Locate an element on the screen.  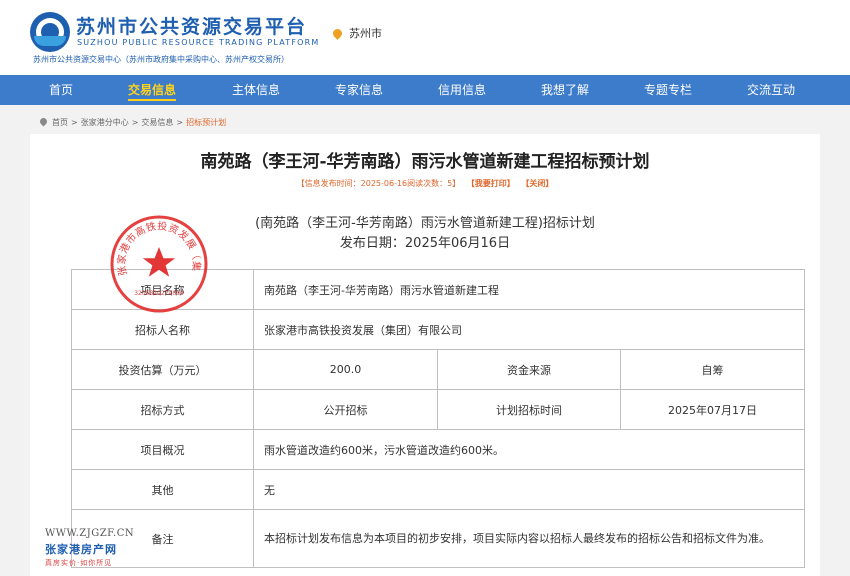
table-row: 投资估算（万元） 200.0 资金来源 自筹 is located at coordinates (438, 369).